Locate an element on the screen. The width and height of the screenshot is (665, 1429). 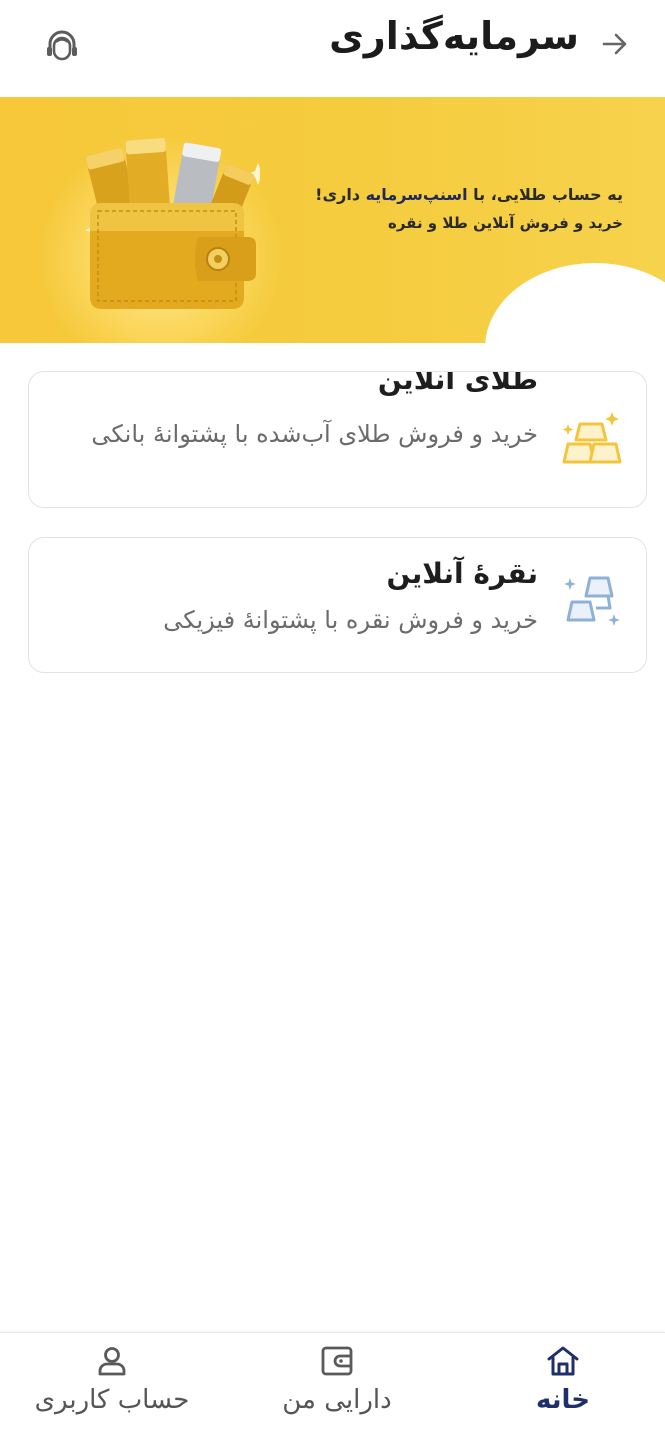
banner-brand: اسنپ‌سرمایه is located at coordinates (416, 194).